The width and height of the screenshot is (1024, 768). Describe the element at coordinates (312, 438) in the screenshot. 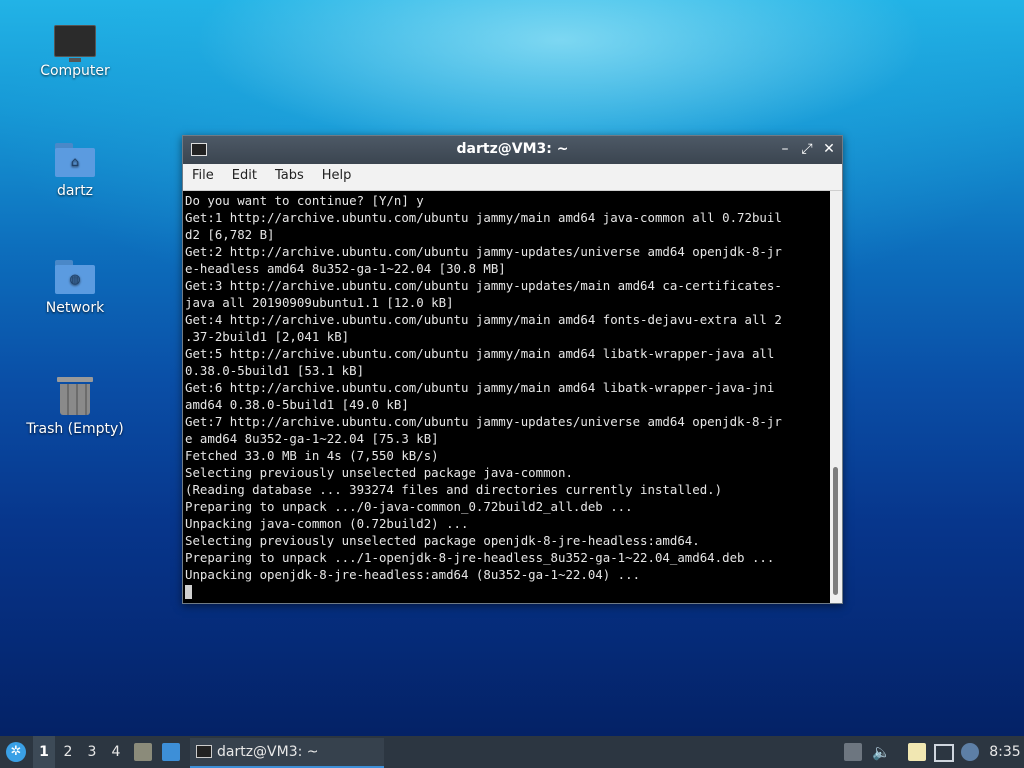

I see `terminal-line: e amd64 8u352-ga-1~22.04 [75.3 kB]` at that location.